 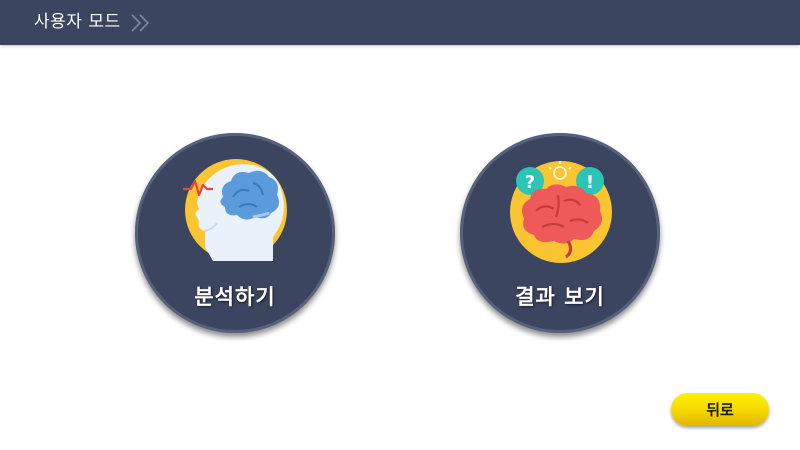 I want to click on view-results-button: ? ! 결과 보기, so click(x=560, y=233).